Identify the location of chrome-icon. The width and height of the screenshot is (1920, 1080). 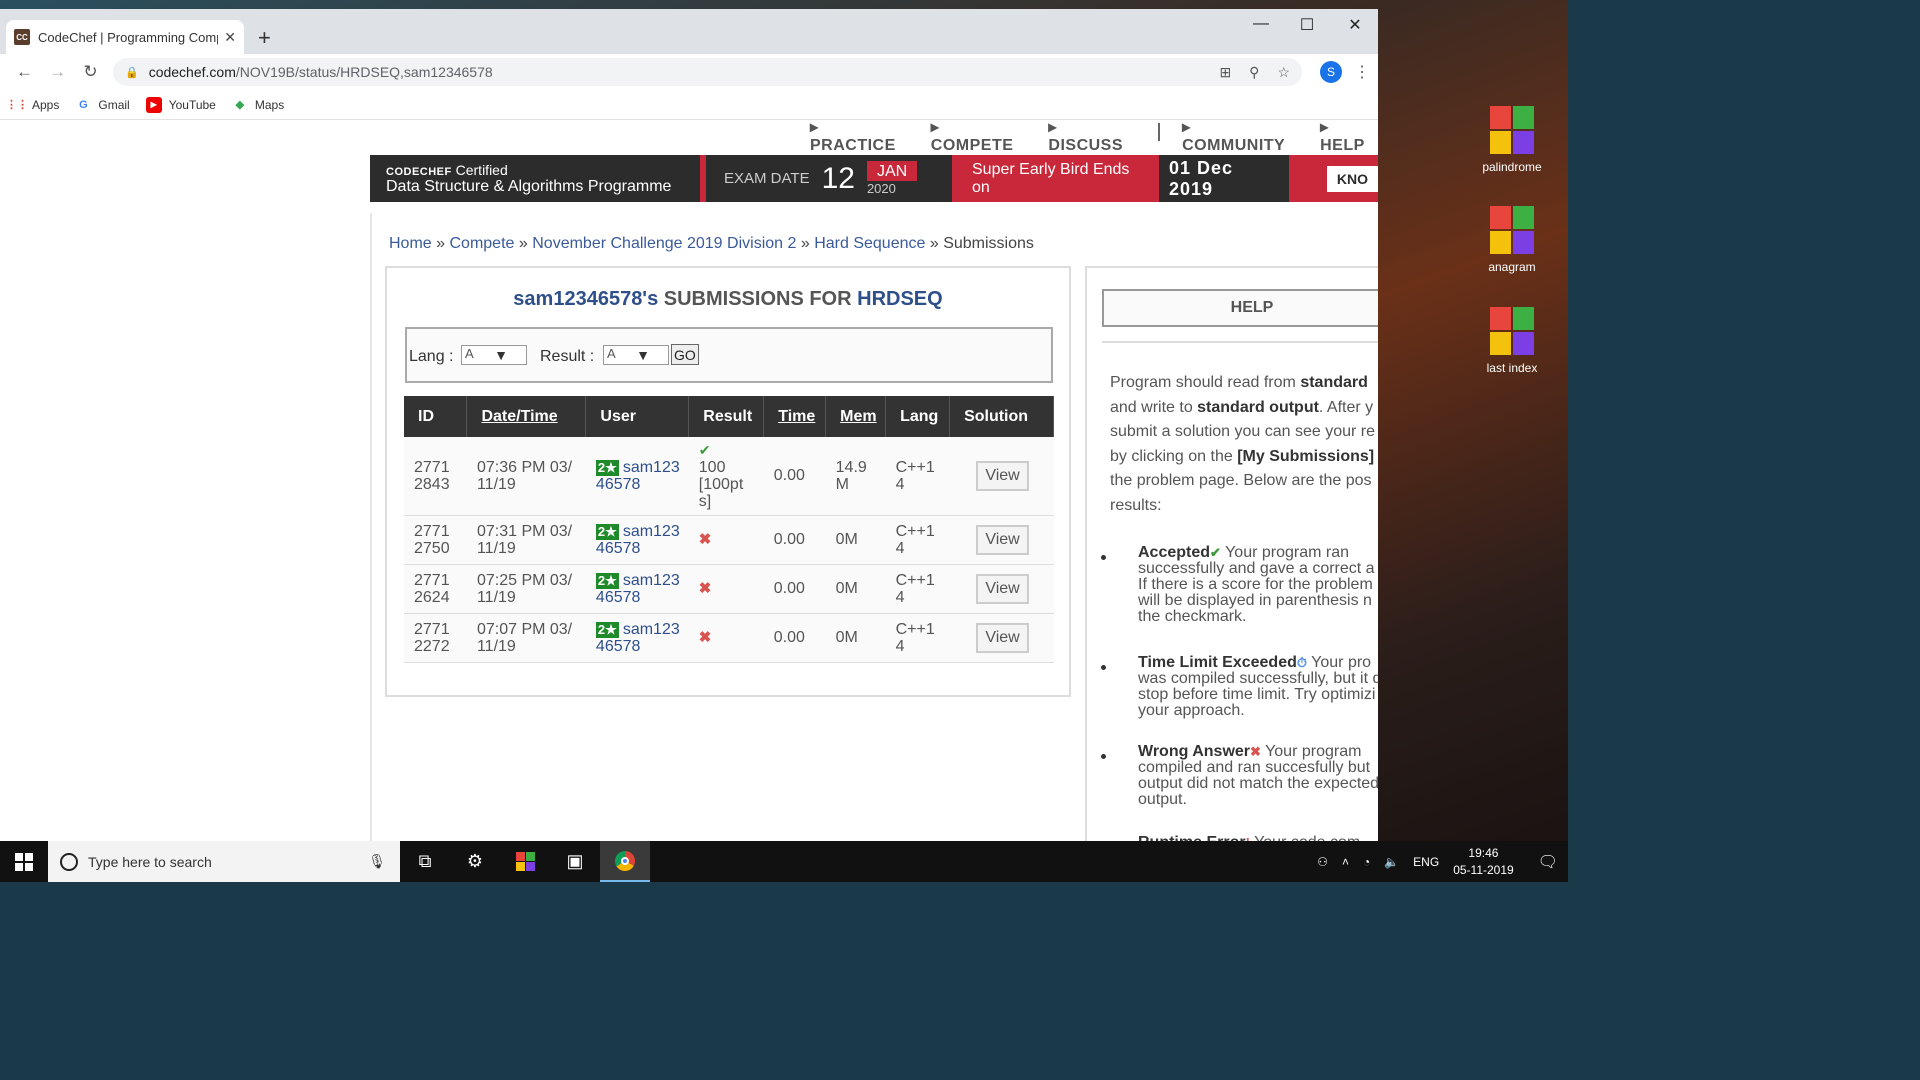
(625, 861).